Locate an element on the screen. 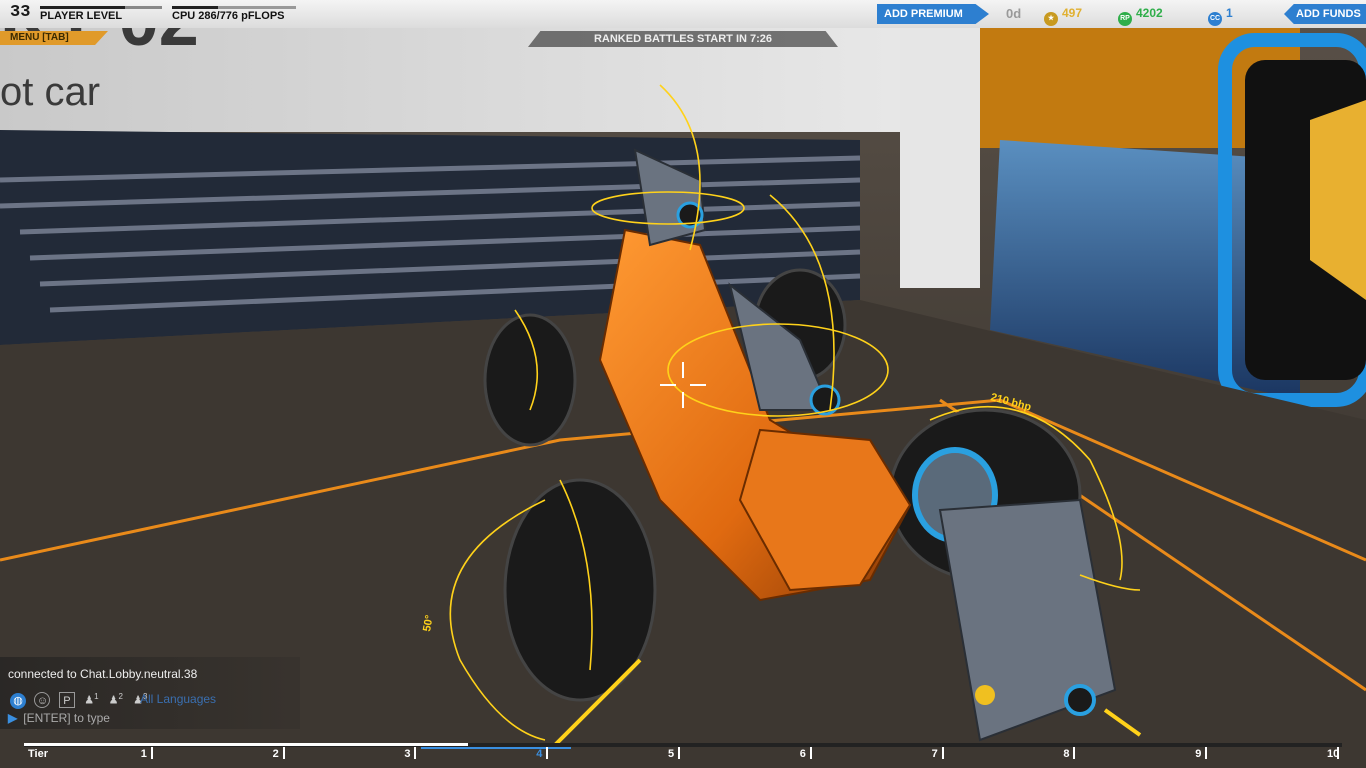 This screenshot has width=1366, height=768. backdrop-sign-subtitle: ot car is located at coordinates (50, 92).